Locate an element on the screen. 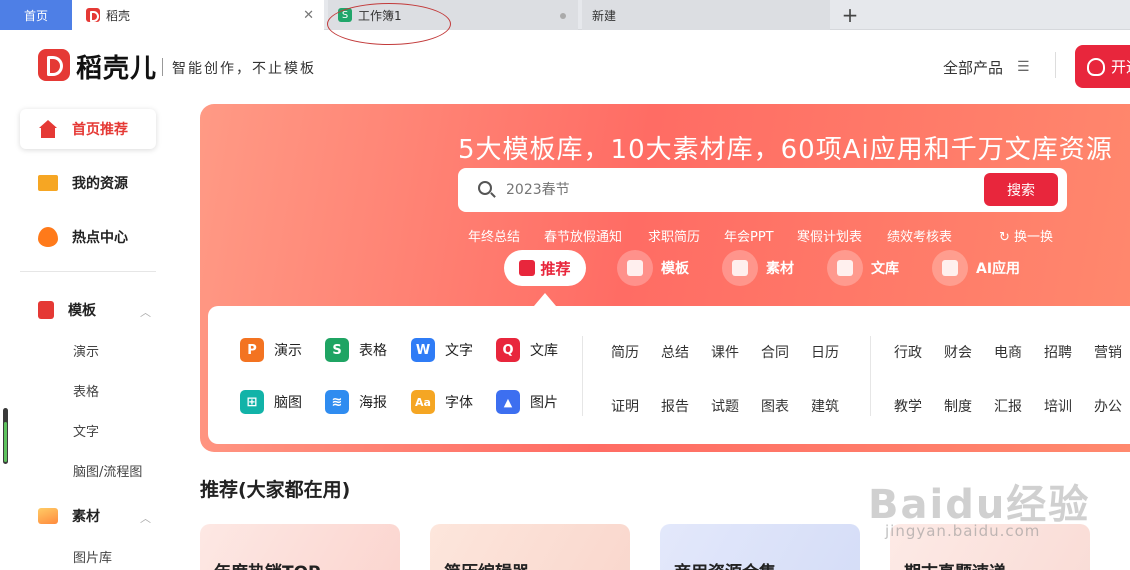  category-link: 制度 is located at coordinates (958, 406).